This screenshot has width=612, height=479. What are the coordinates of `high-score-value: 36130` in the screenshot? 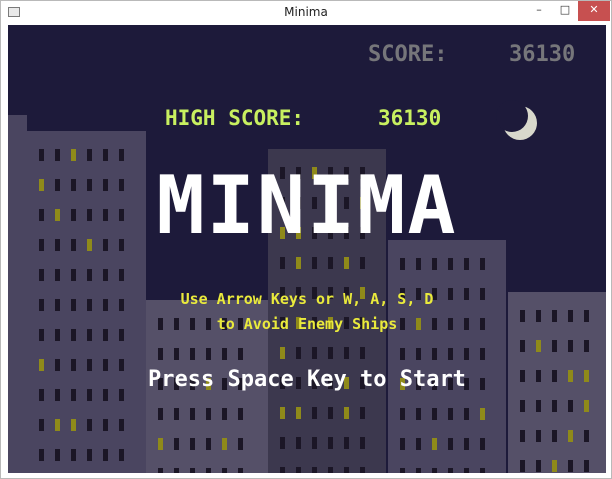 It's located at (410, 118).